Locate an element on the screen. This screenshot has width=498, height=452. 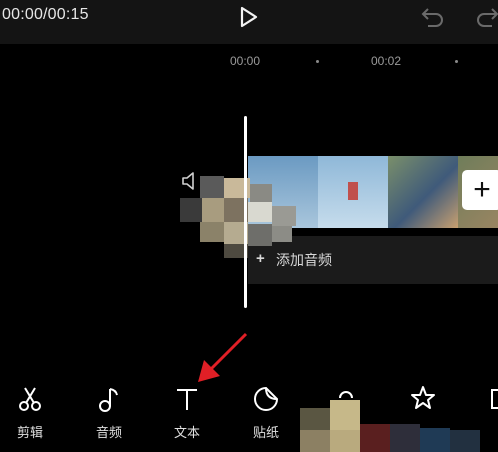
toolbar-label: 文本 is located at coordinates (186, 432).